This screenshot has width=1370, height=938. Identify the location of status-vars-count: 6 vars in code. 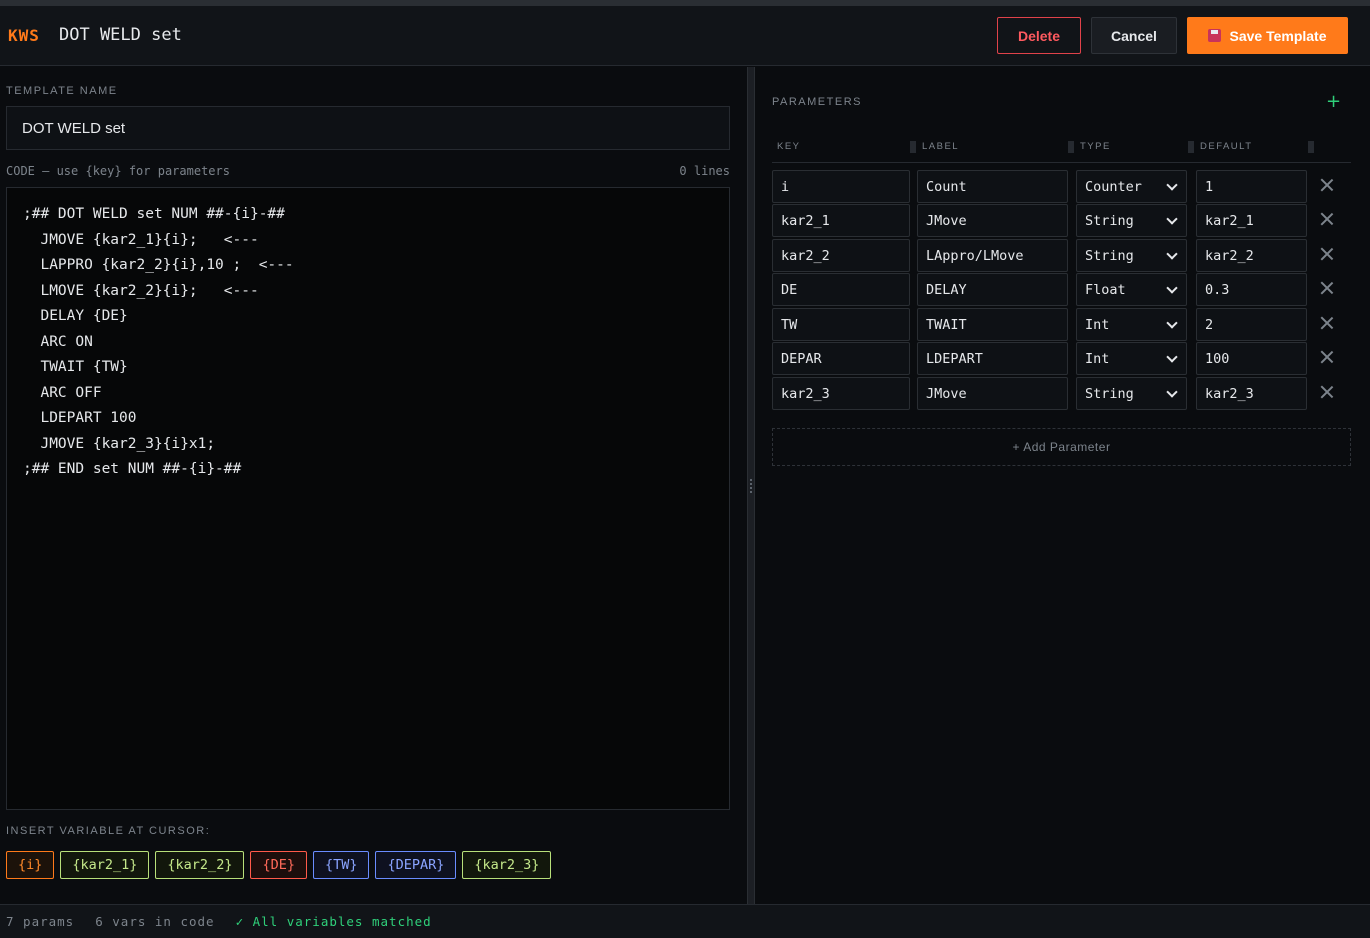
(155, 921).